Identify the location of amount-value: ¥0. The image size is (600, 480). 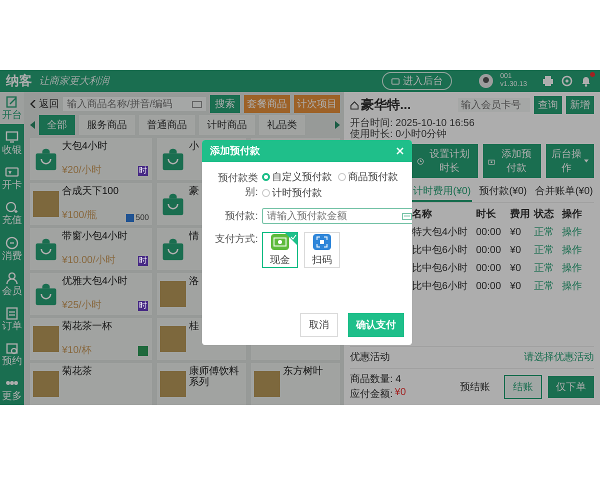
(400, 393).